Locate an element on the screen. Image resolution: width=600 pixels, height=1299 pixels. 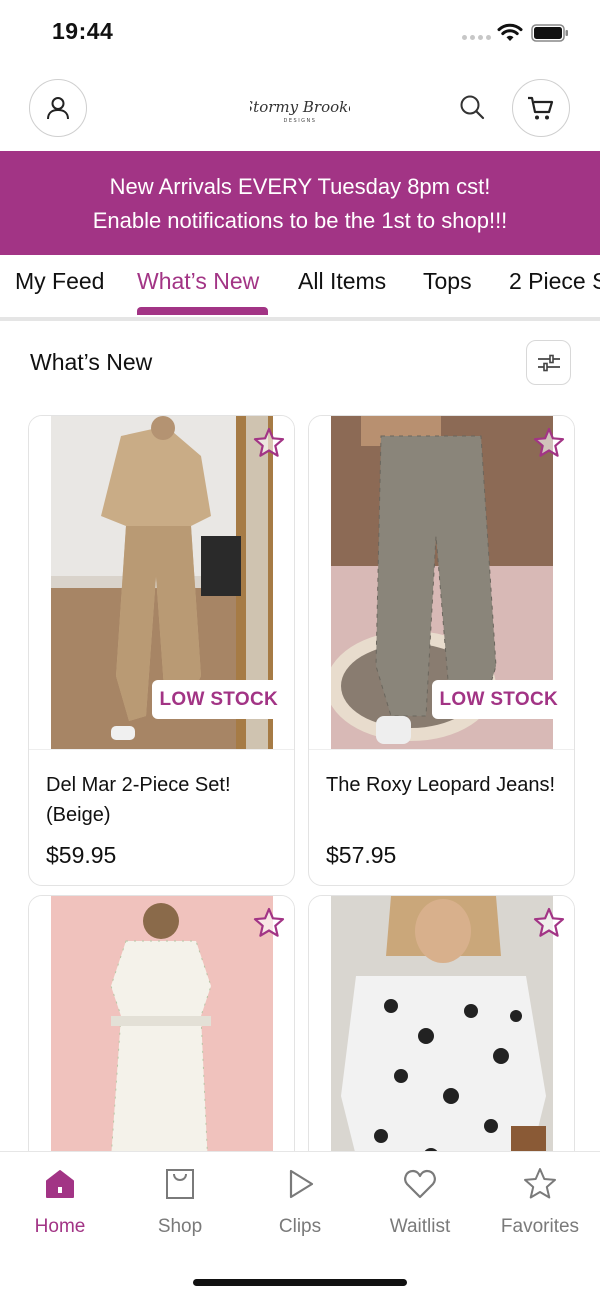
svg-text: DESIGNS is located at coordinates (300, 121).